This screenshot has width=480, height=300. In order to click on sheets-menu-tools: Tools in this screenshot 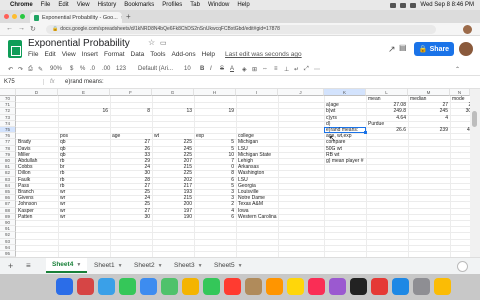, I will do `click(157, 54)`.